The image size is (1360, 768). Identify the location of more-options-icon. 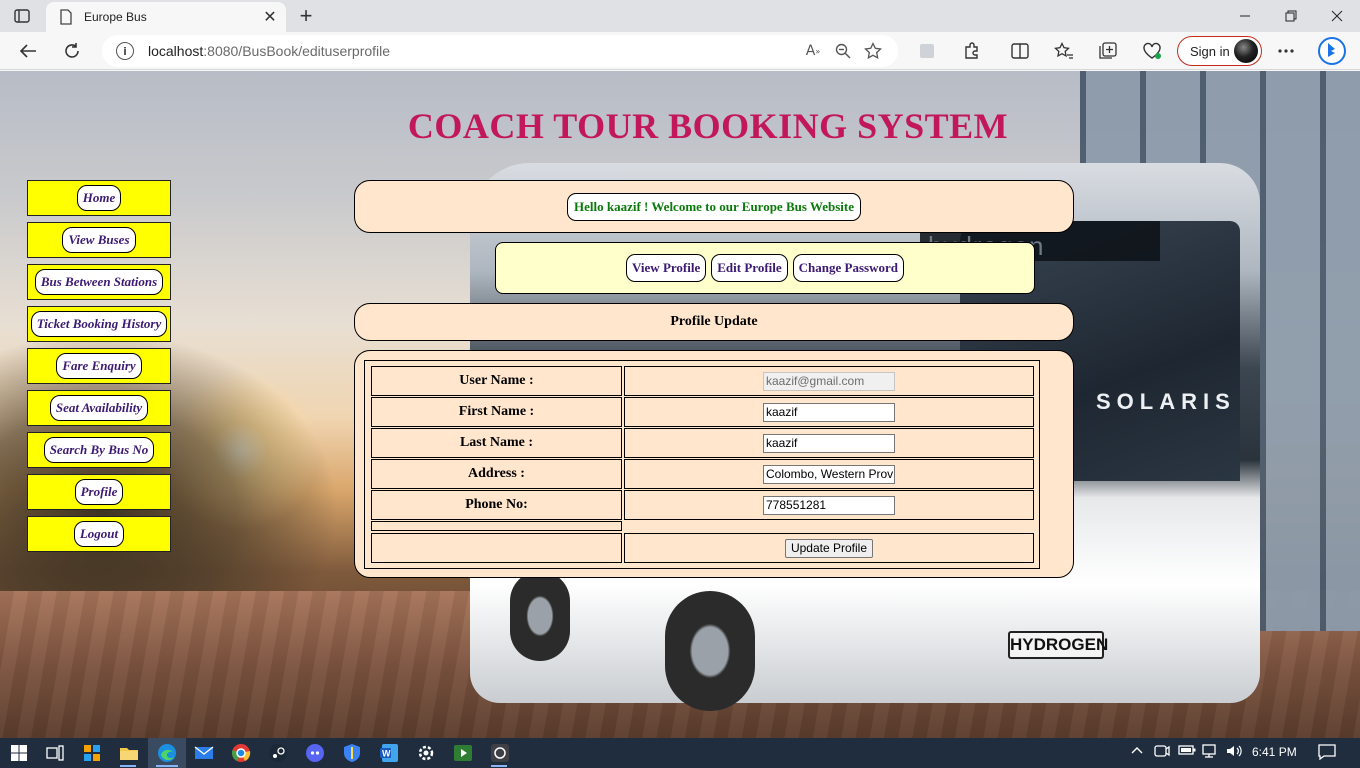
(1286, 51).